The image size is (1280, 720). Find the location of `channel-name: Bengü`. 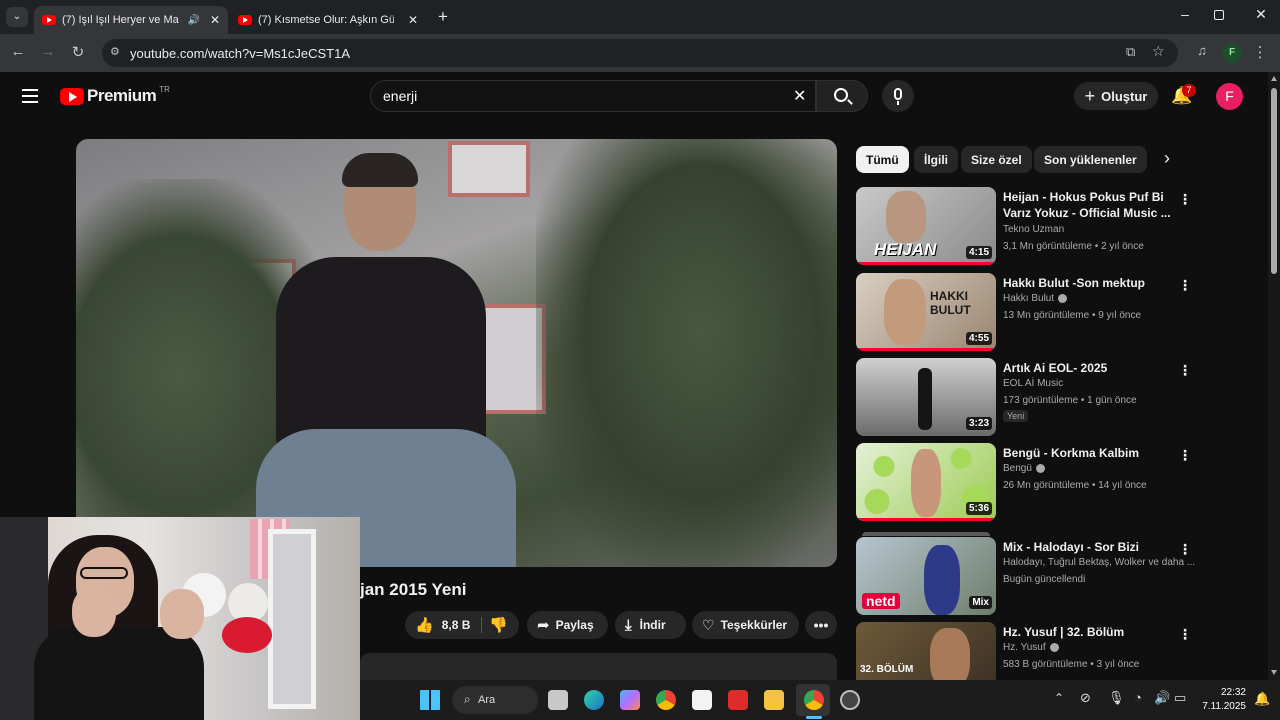

channel-name: Bengü is located at coordinates (1024, 468).